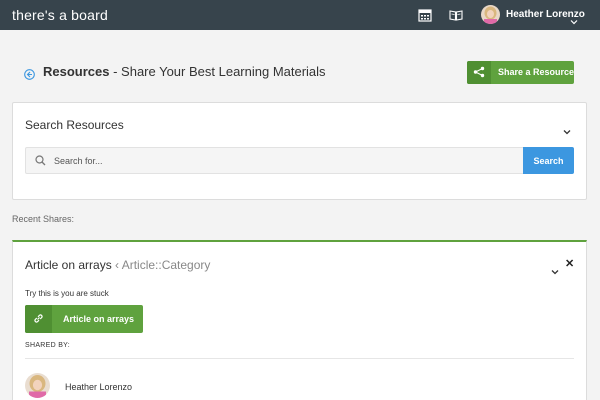 This screenshot has width=600, height=400. Describe the element at coordinates (217, 71) in the screenshot. I see `page-title-subtitle: - Share Your Best Learning Materials` at that location.